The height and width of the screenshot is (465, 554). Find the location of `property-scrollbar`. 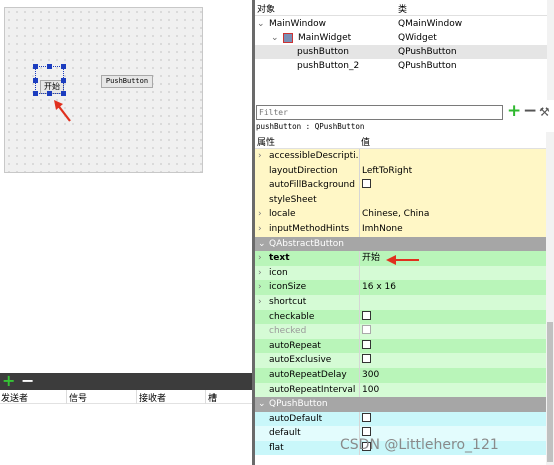

property-scrollbar is located at coordinates (550, 298).